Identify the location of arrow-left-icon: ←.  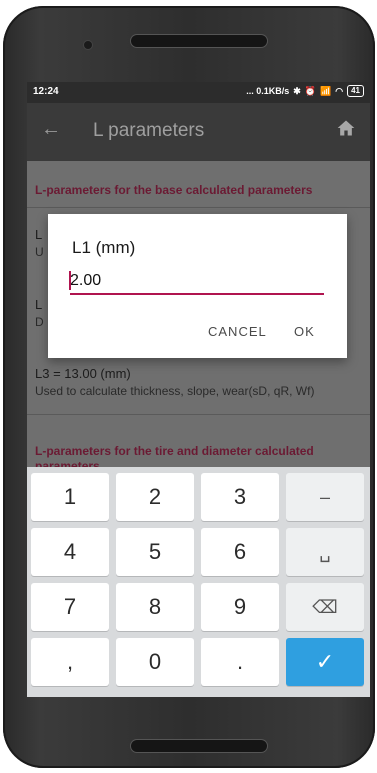
(51, 129).